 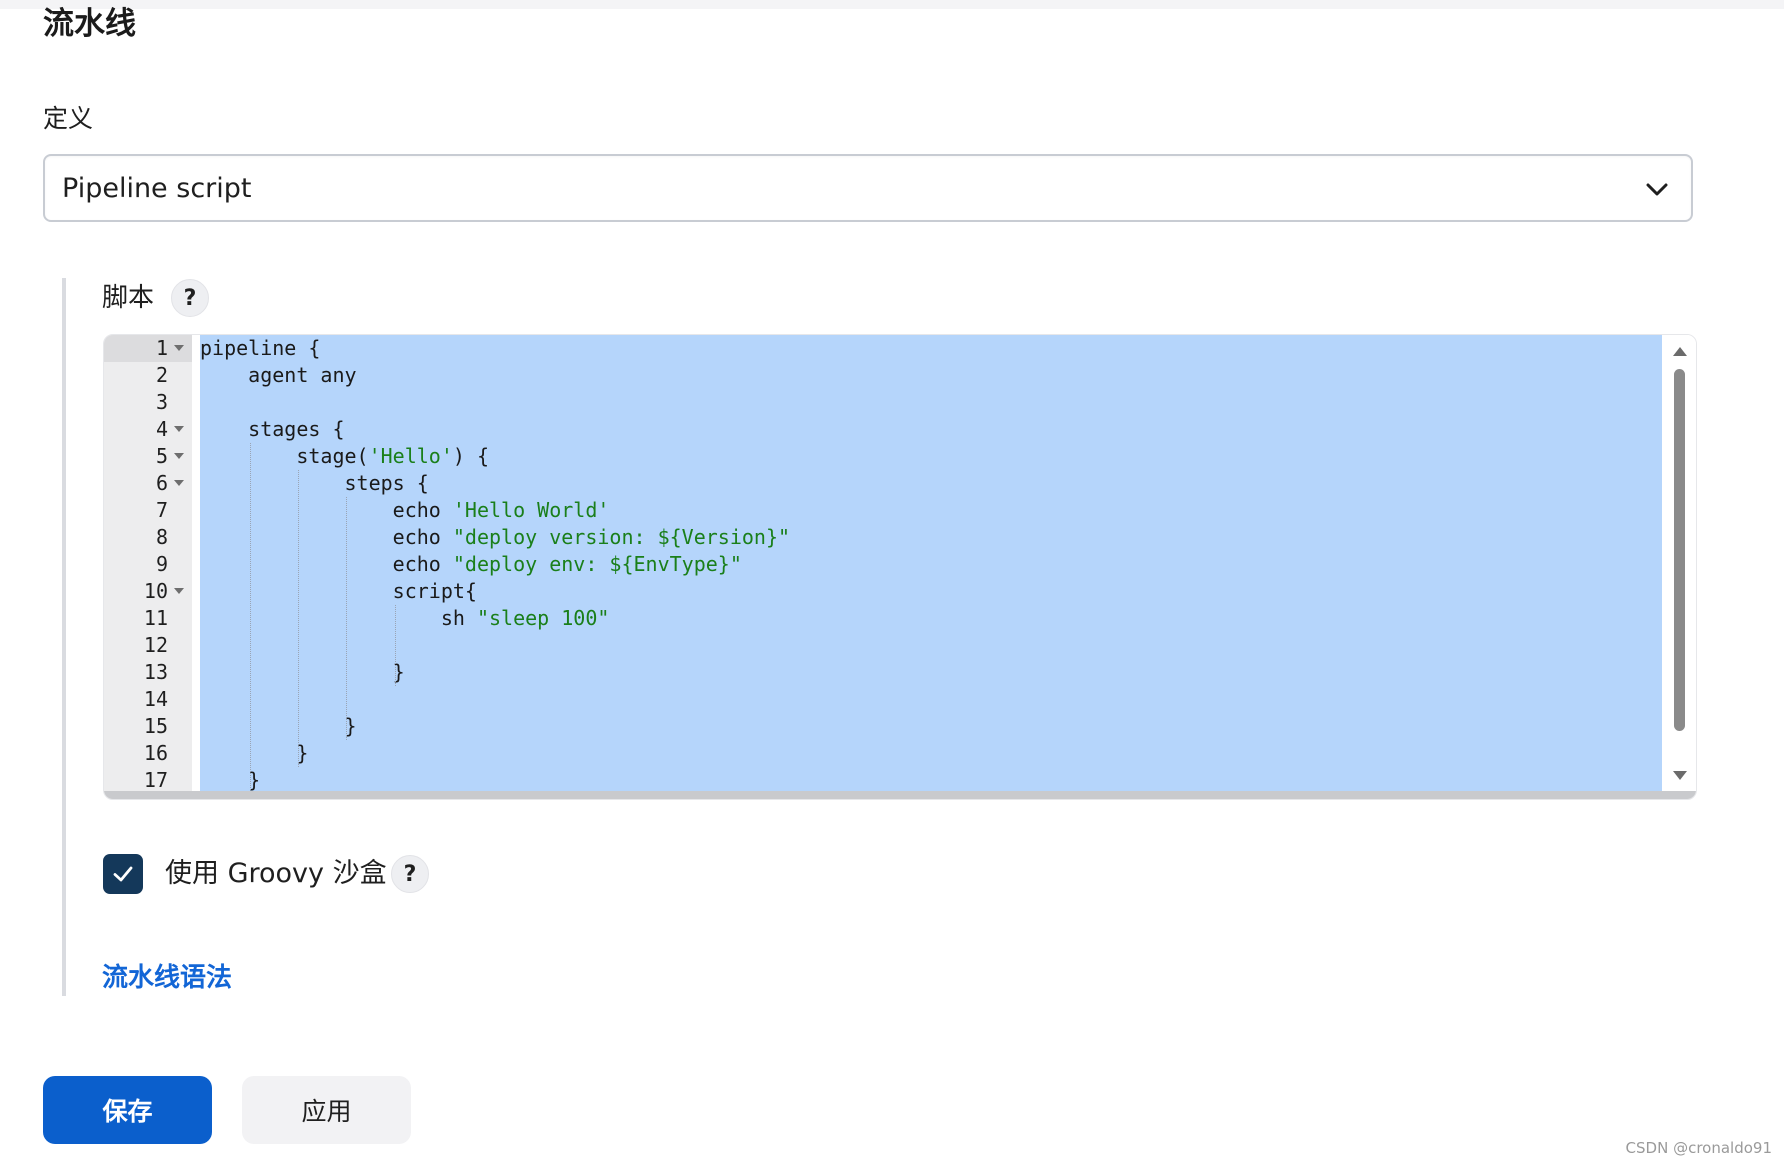 I want to click on code-text: script{, so click(x=338, y=591).